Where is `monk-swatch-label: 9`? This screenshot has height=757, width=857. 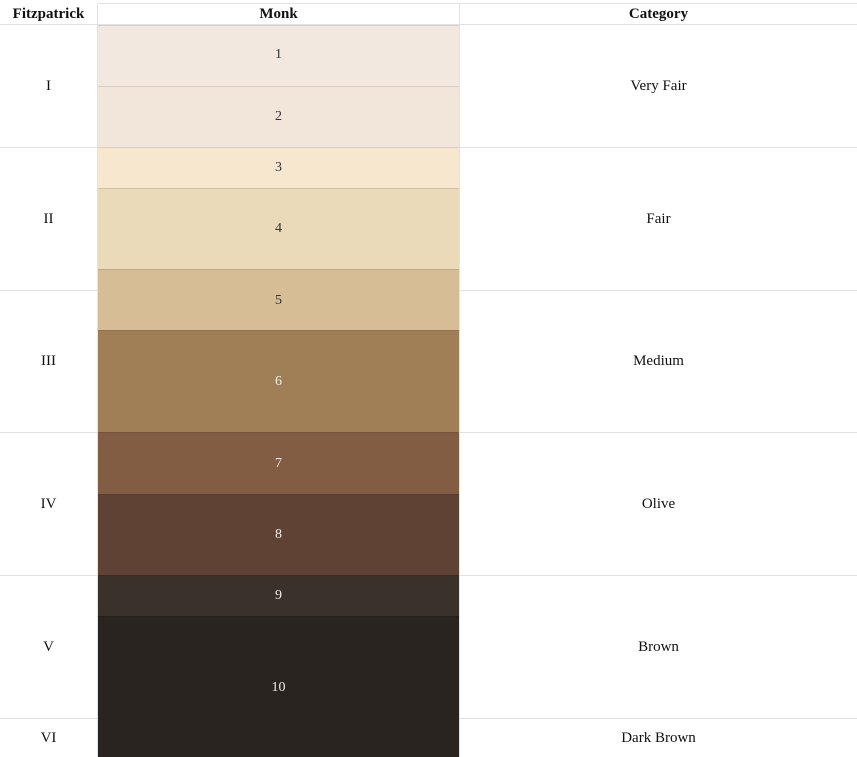
monk-swatch-label: 9 is located at coordinates (278, 595).